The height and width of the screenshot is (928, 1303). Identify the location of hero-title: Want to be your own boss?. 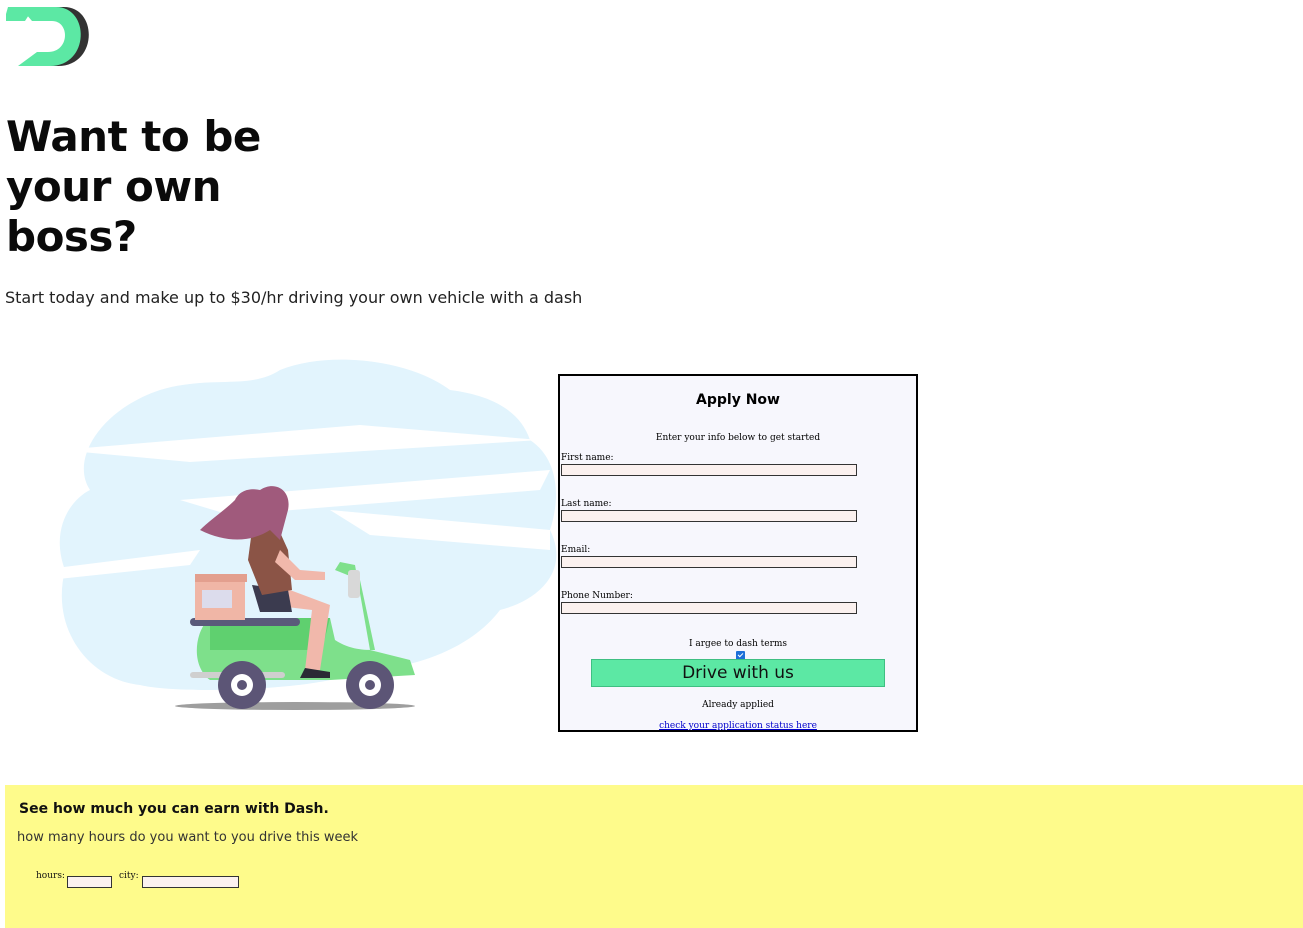
(133, 186).